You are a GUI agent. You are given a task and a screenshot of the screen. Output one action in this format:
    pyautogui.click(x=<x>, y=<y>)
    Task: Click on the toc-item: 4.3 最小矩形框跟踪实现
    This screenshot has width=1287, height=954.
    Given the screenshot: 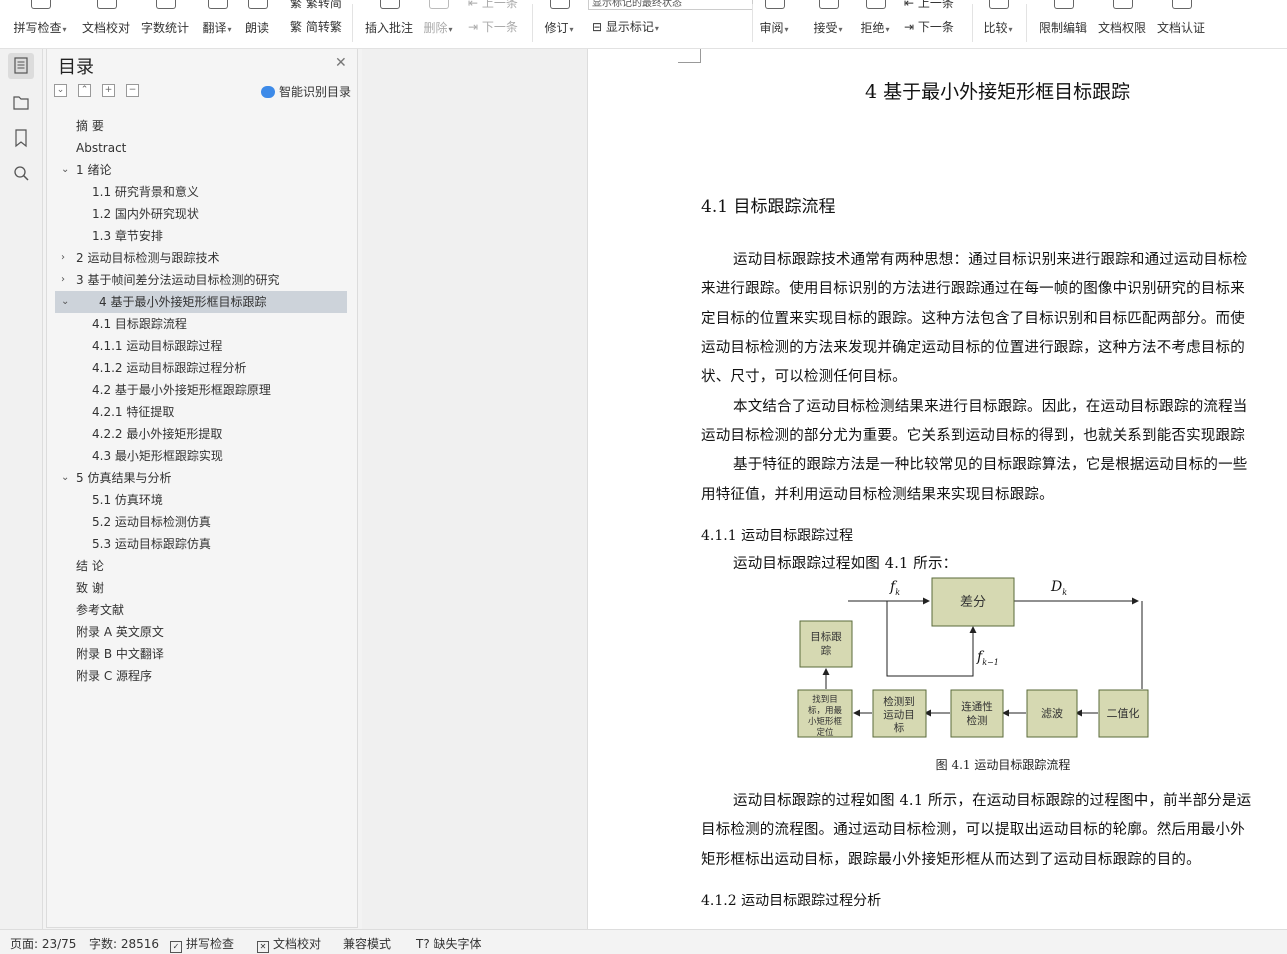 What is the action you would take?
    pyautogui.click(x=201, y=456)
    